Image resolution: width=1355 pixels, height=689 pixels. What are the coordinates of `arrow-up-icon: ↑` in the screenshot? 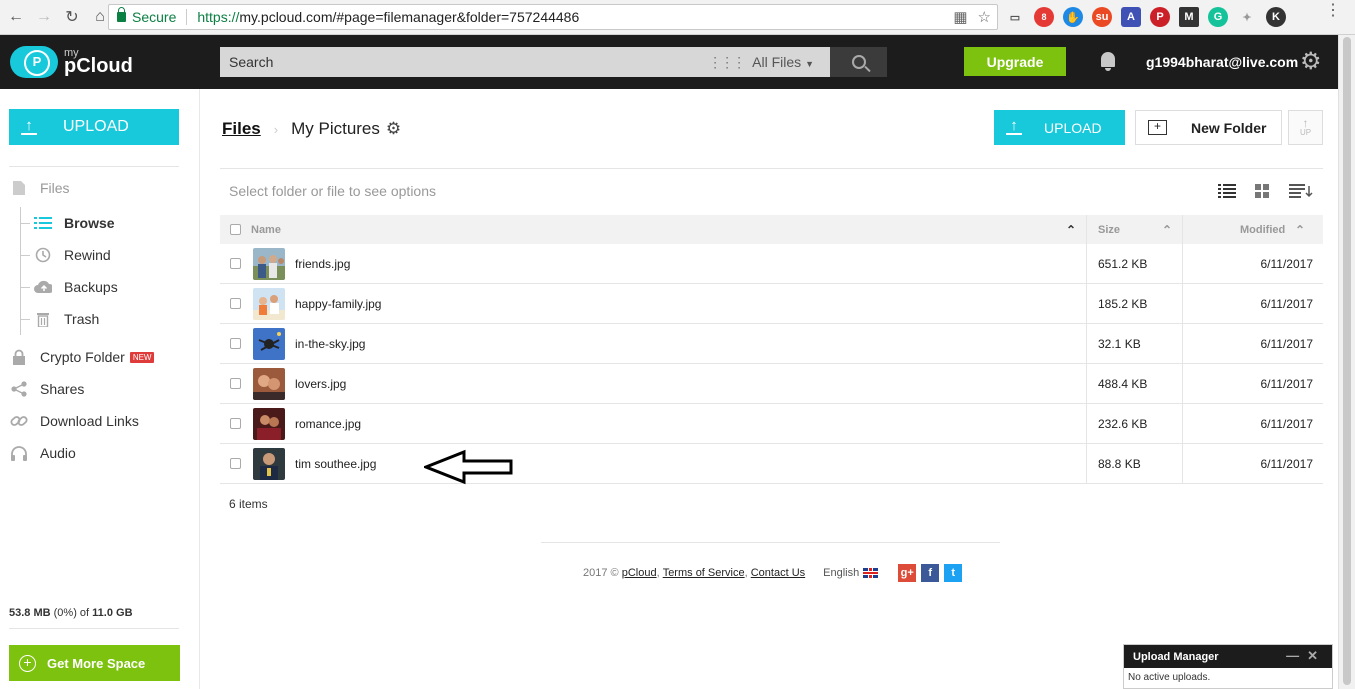 It's located at (1305, 123).